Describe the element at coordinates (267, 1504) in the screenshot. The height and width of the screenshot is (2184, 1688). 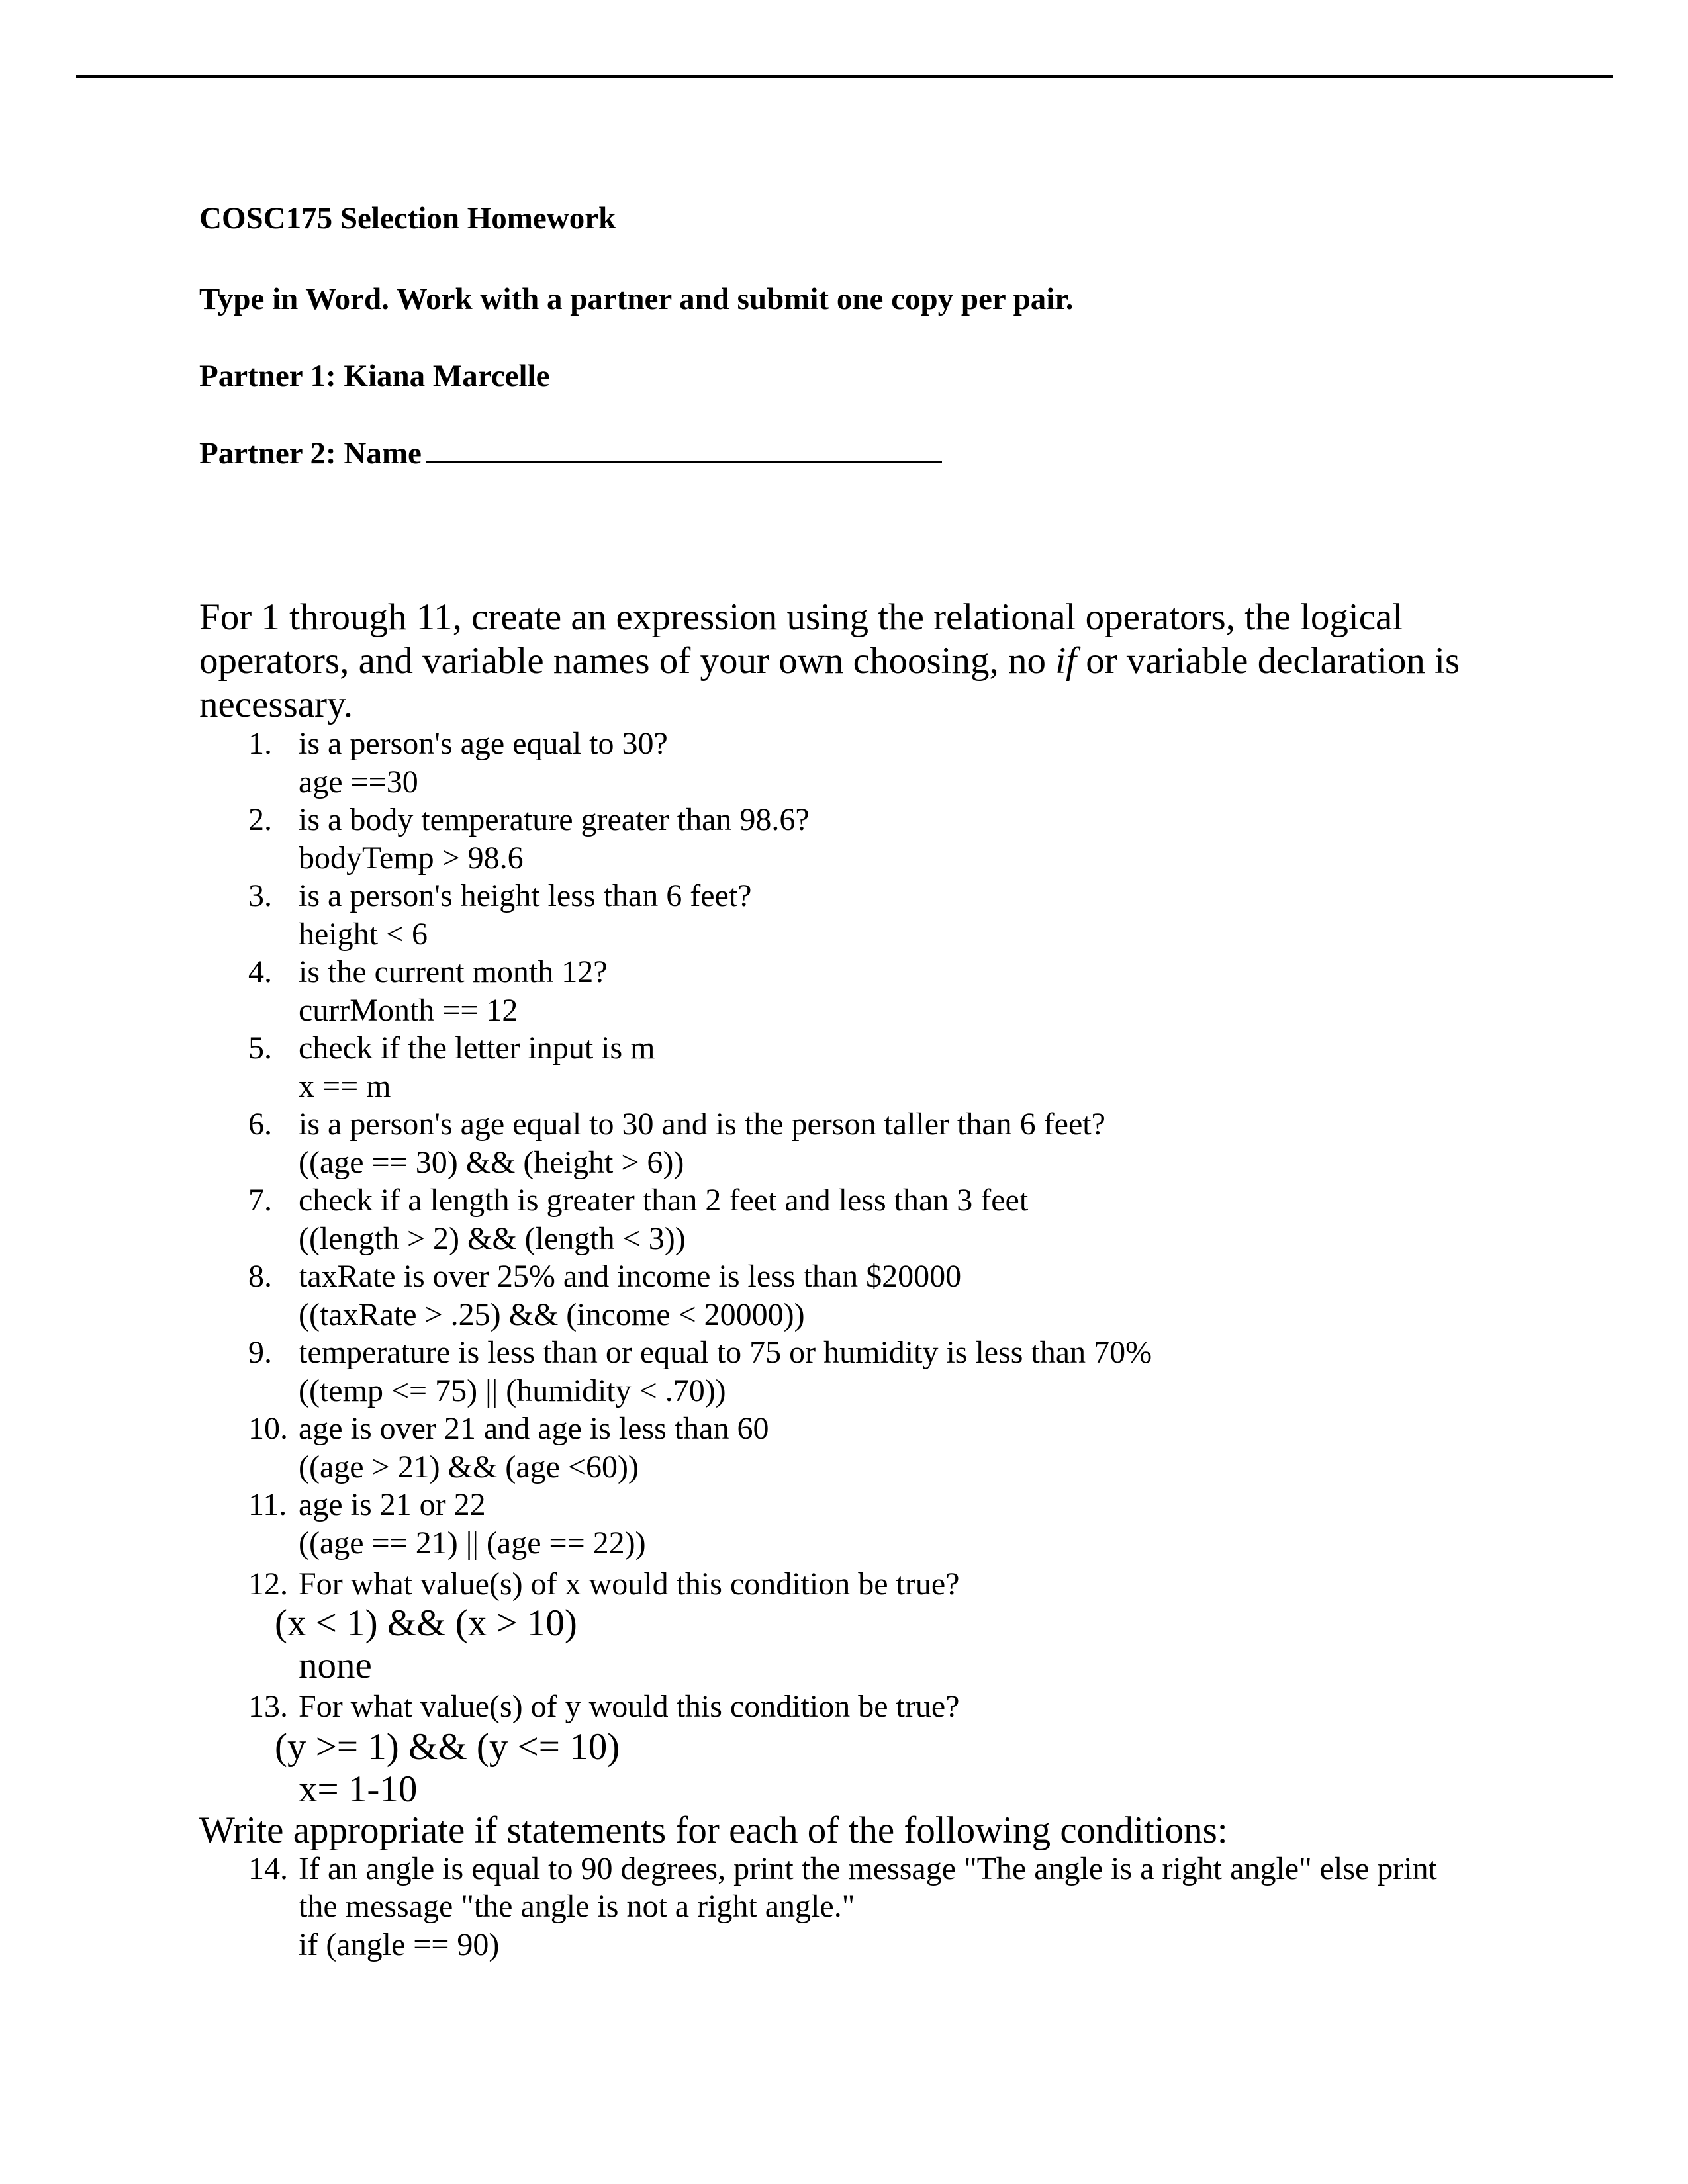
I see `question-number: 11.` at that location.